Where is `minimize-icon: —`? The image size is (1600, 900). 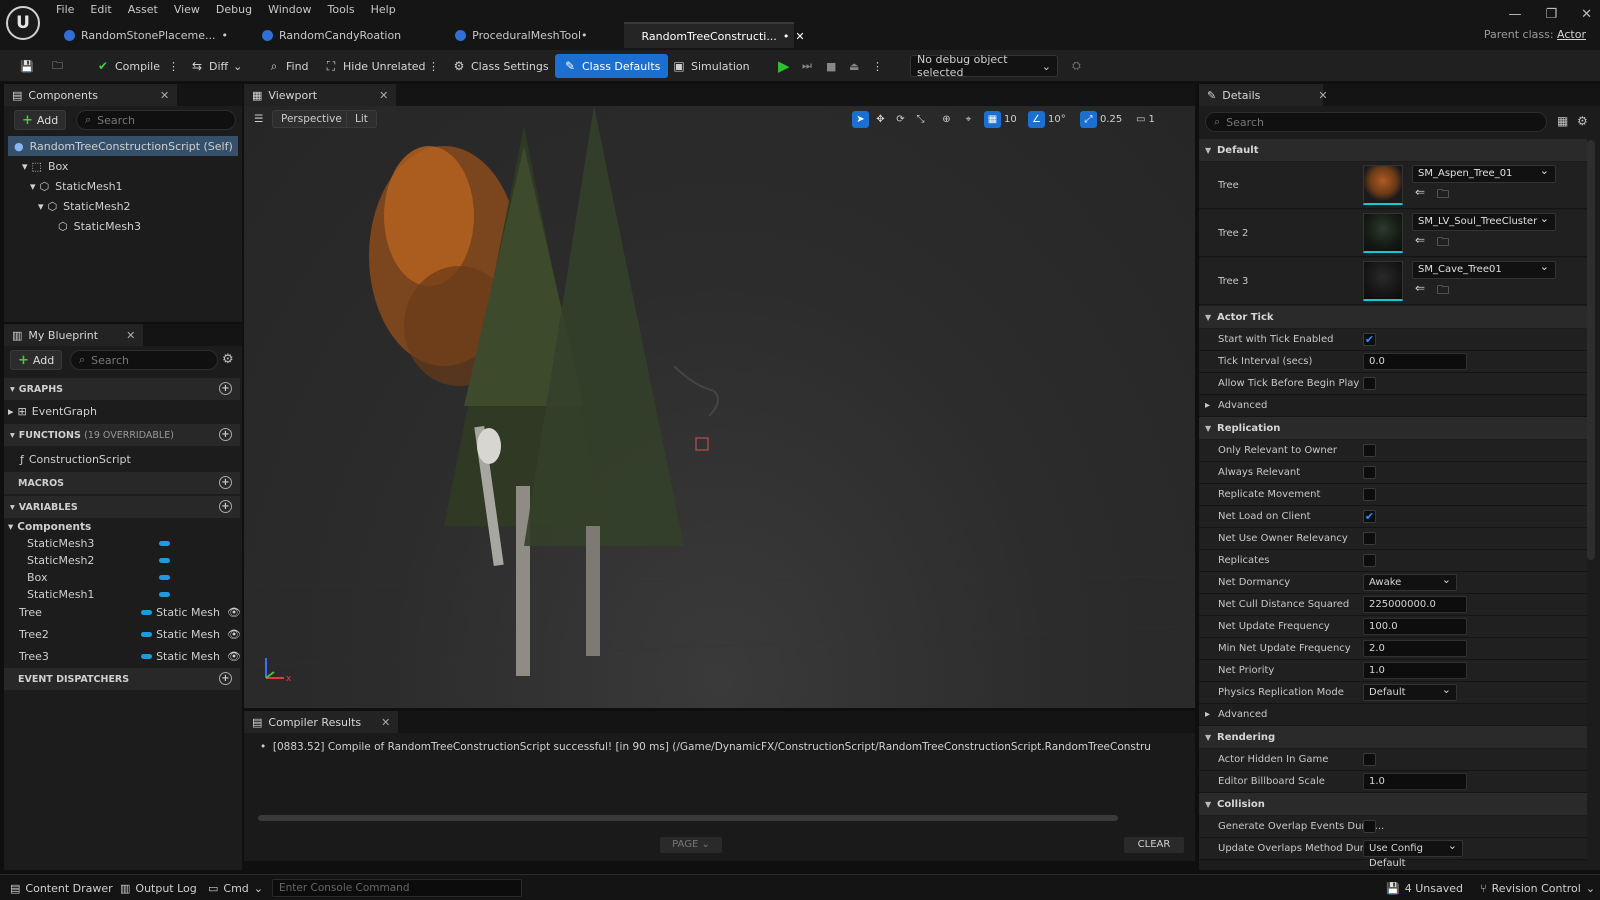 minimize-icon: — is located at coordinates (1514, 14).